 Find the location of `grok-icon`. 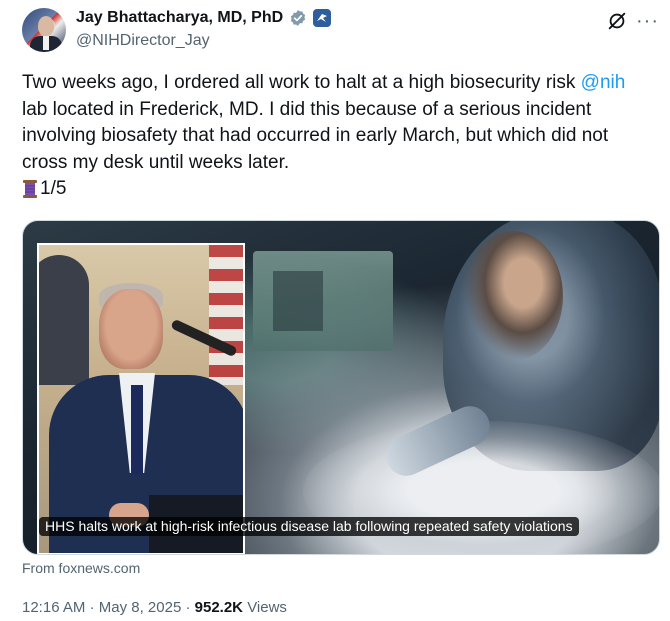

grok-icon is located at coordinates (617, 21).